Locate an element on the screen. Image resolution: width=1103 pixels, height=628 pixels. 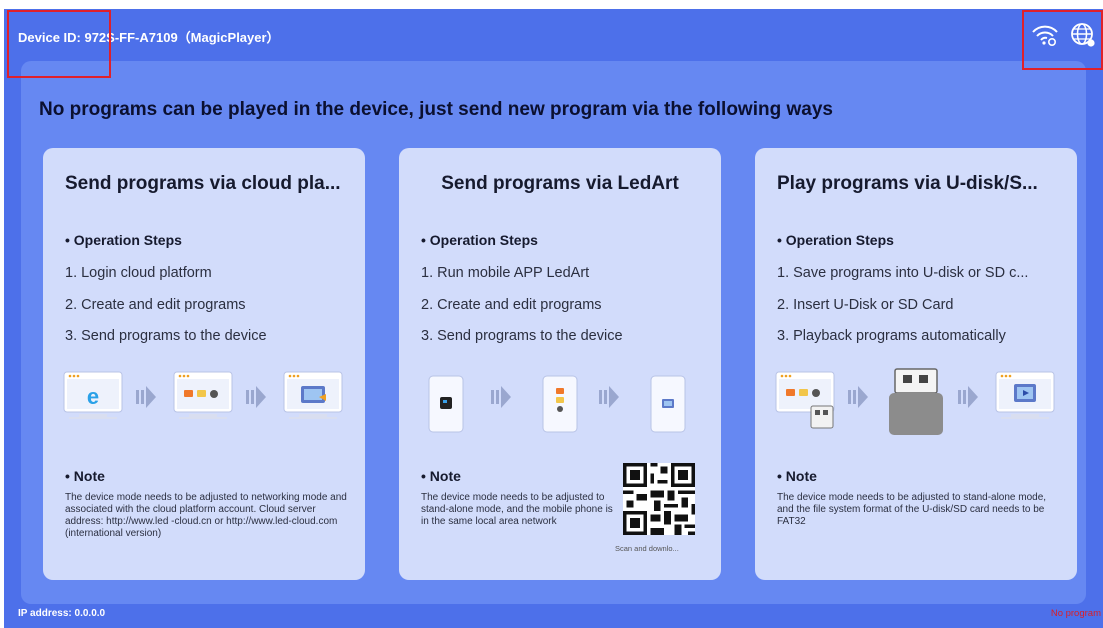
udisk-steps-illustration is located at coordinates (915, 401).